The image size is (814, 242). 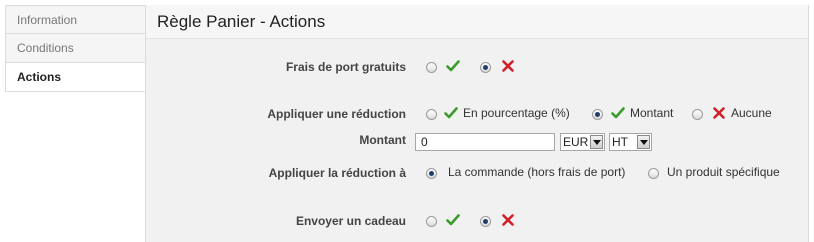 I want to click on apply-to-order-label: La commande (hors frais de port), so click(x=537, y=172).